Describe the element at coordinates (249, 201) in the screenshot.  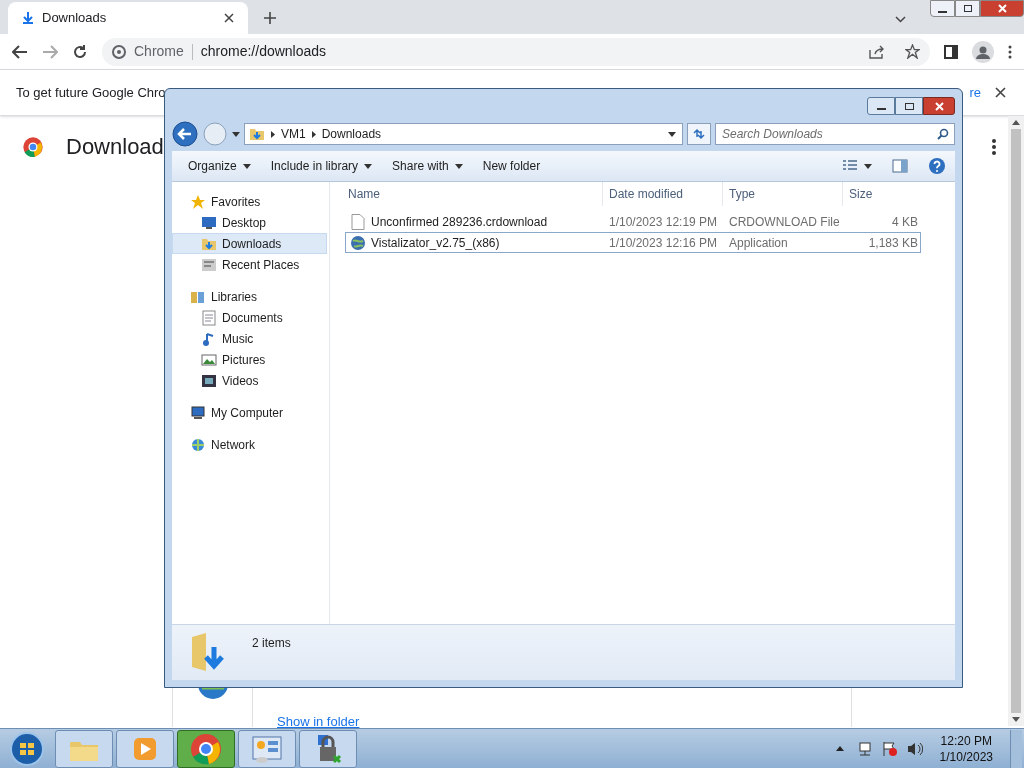
I see `nav-item: Favorites` at that location.